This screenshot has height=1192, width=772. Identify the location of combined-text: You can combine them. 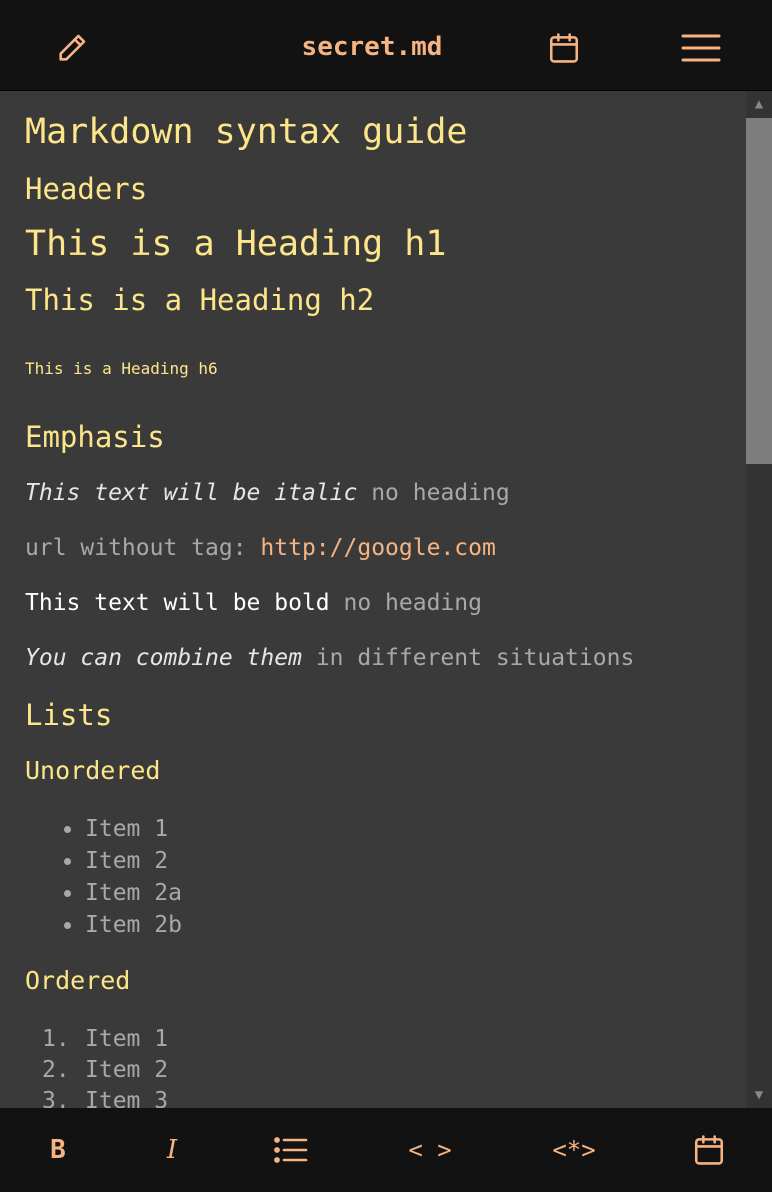
(163, 658).